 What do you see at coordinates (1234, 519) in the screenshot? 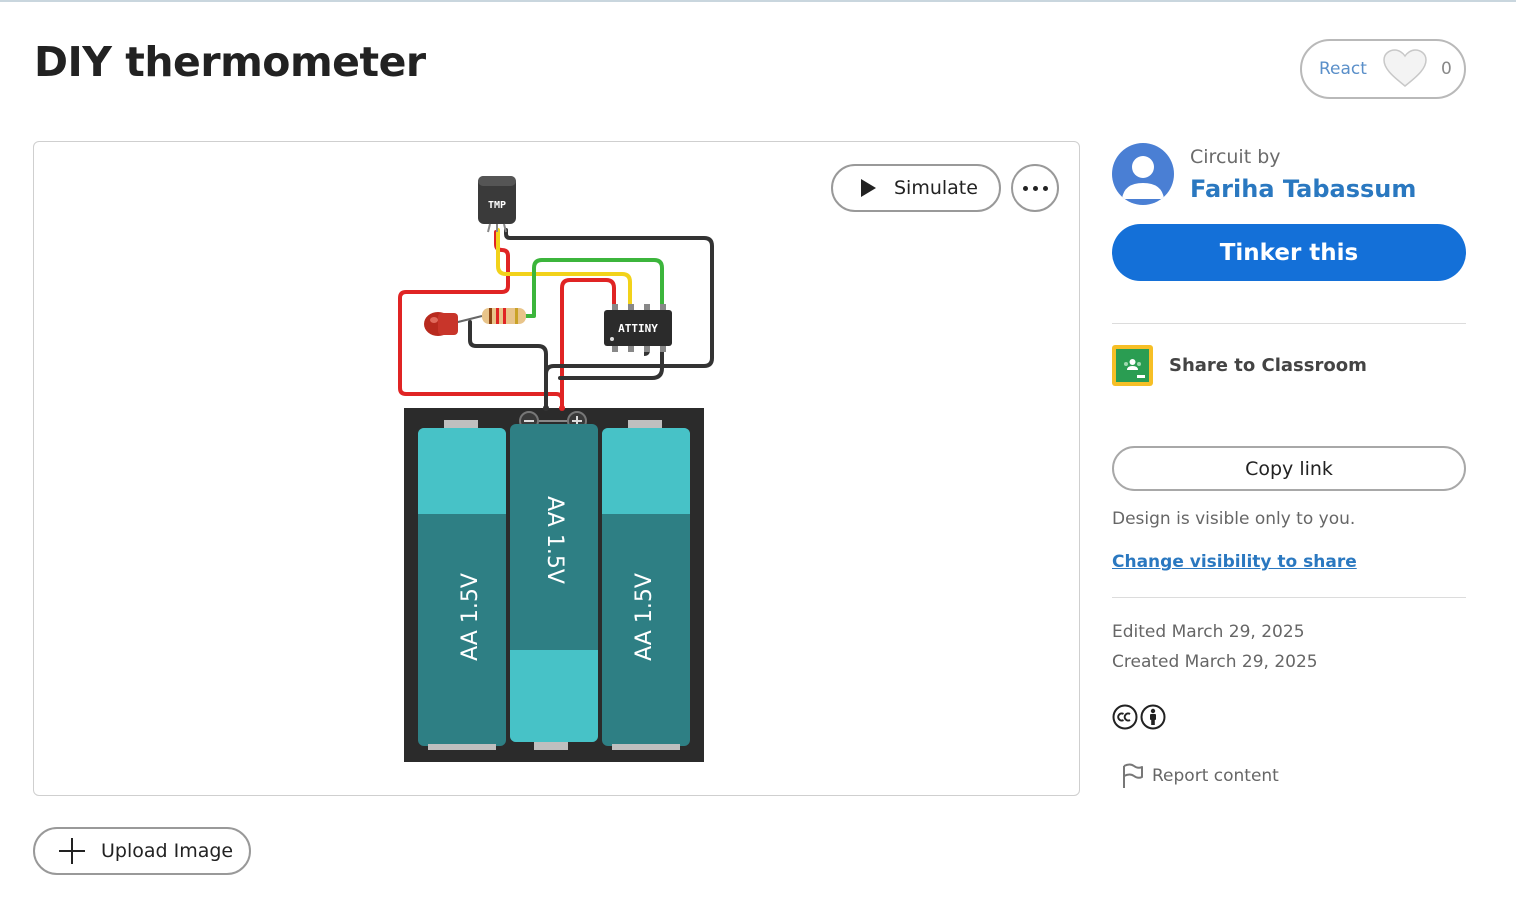
I see `visibility-text: Design is visible only to you.` at bounding box center [1234, 519].